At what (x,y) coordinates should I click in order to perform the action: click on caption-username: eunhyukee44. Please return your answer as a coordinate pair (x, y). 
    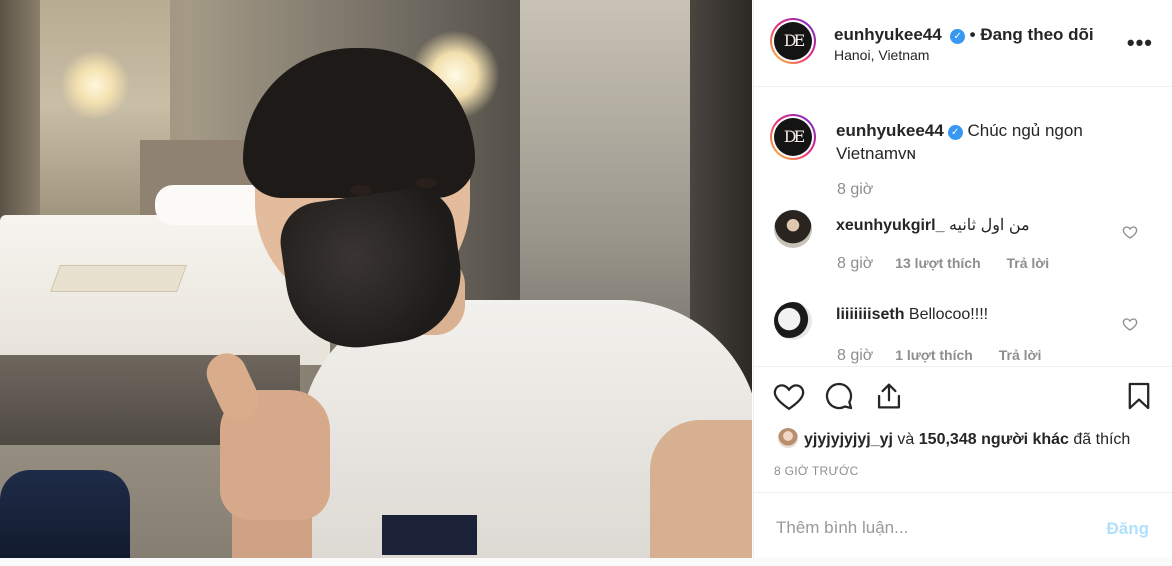
    Looking at the image, I should click on (890, 130).